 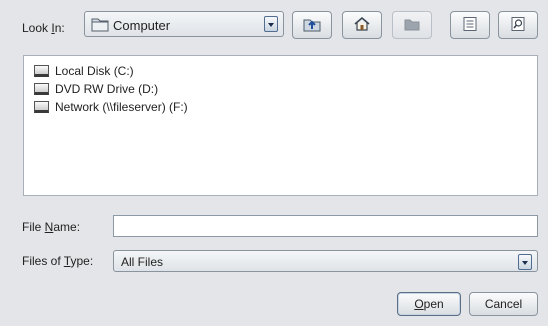 What do you see at coordinates (41, 89) in the screenshot?
I see `dvd-drive-icon` at bounding box center [41, 89].